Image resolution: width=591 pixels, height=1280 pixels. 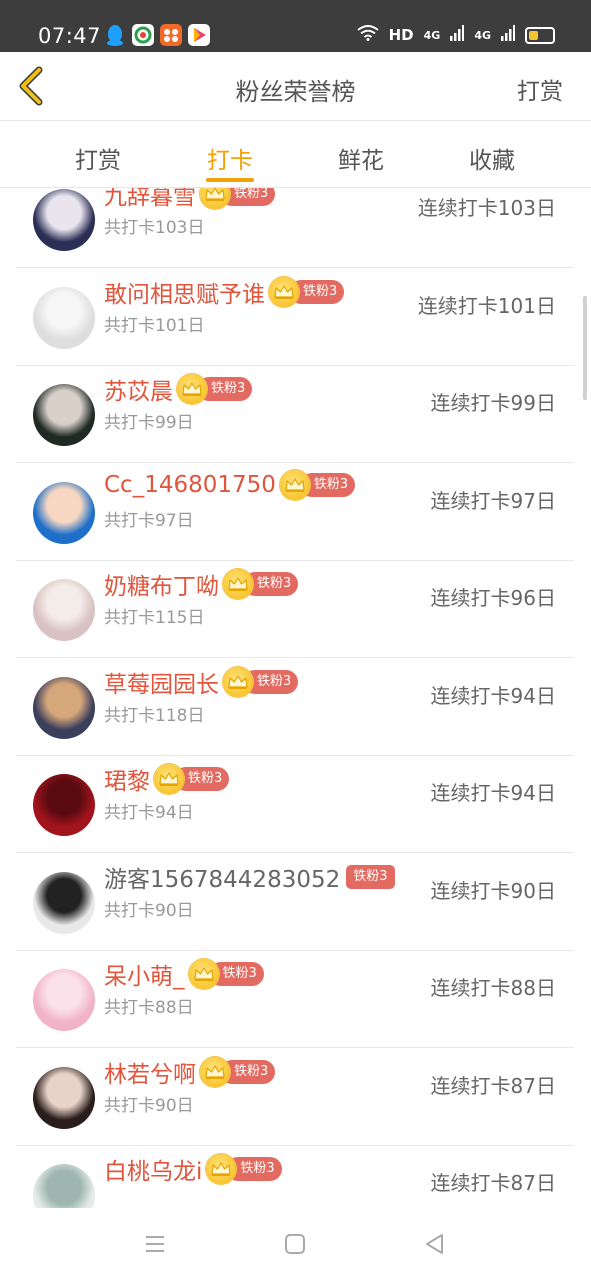 I want to click on user-name: 九辞暮雪, so click(x=150, y=199).